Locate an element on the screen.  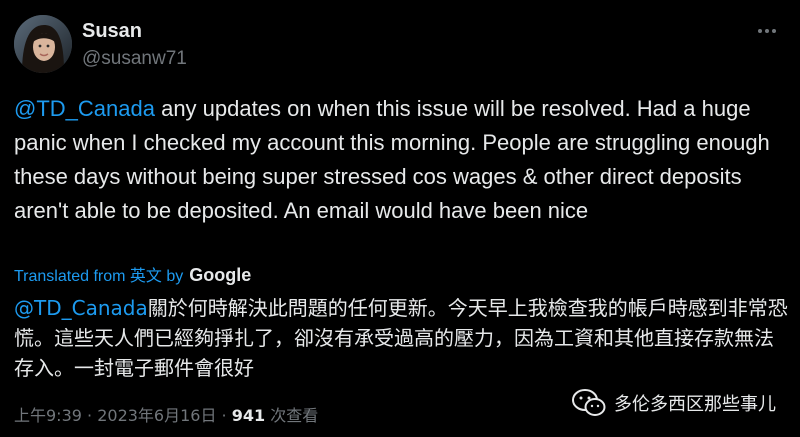
user-handle: @susanw71 is located at coordinates (134, 59).